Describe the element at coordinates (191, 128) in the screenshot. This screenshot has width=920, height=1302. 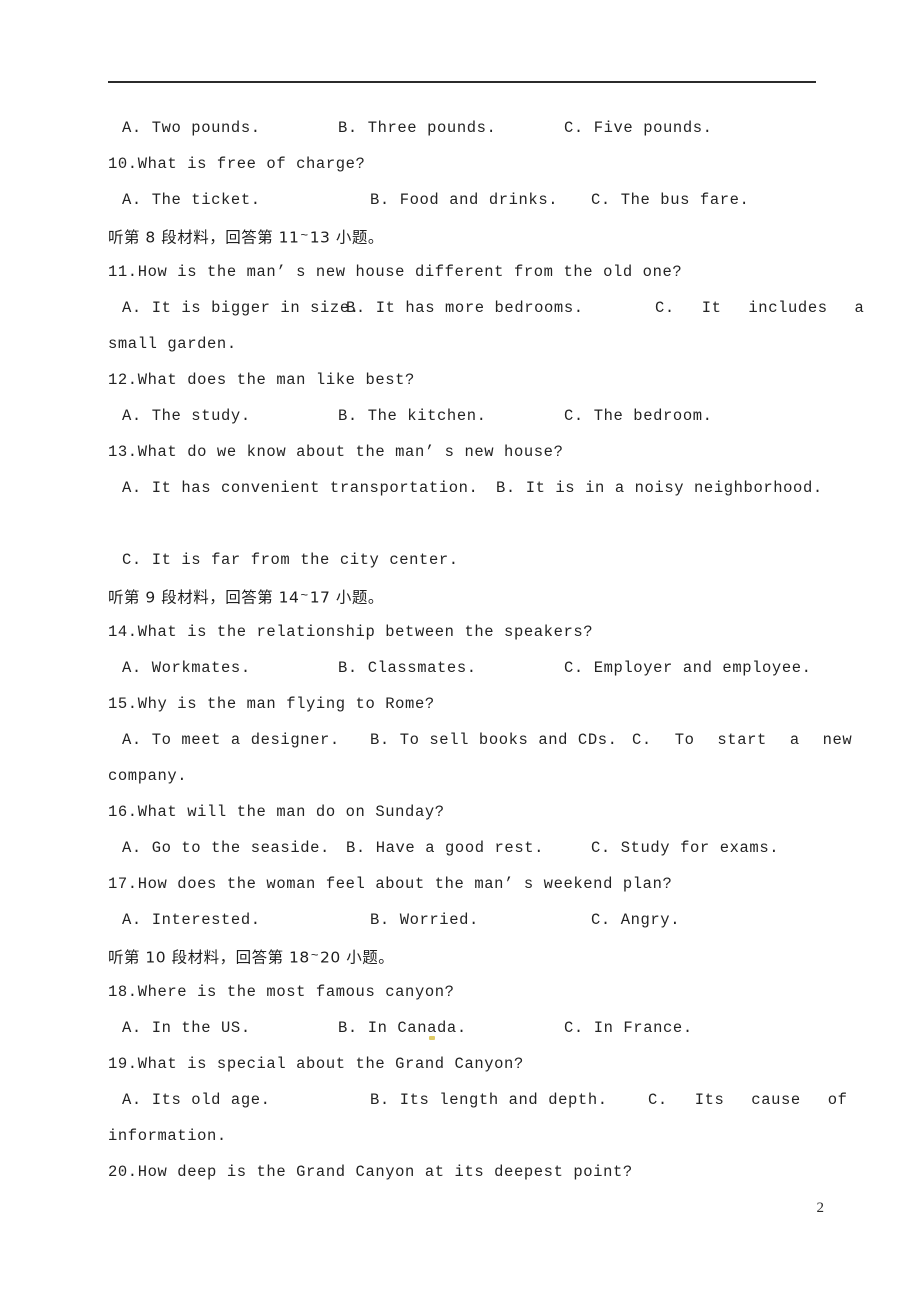
I see `option-choice: A. Two pounds.` at that location.